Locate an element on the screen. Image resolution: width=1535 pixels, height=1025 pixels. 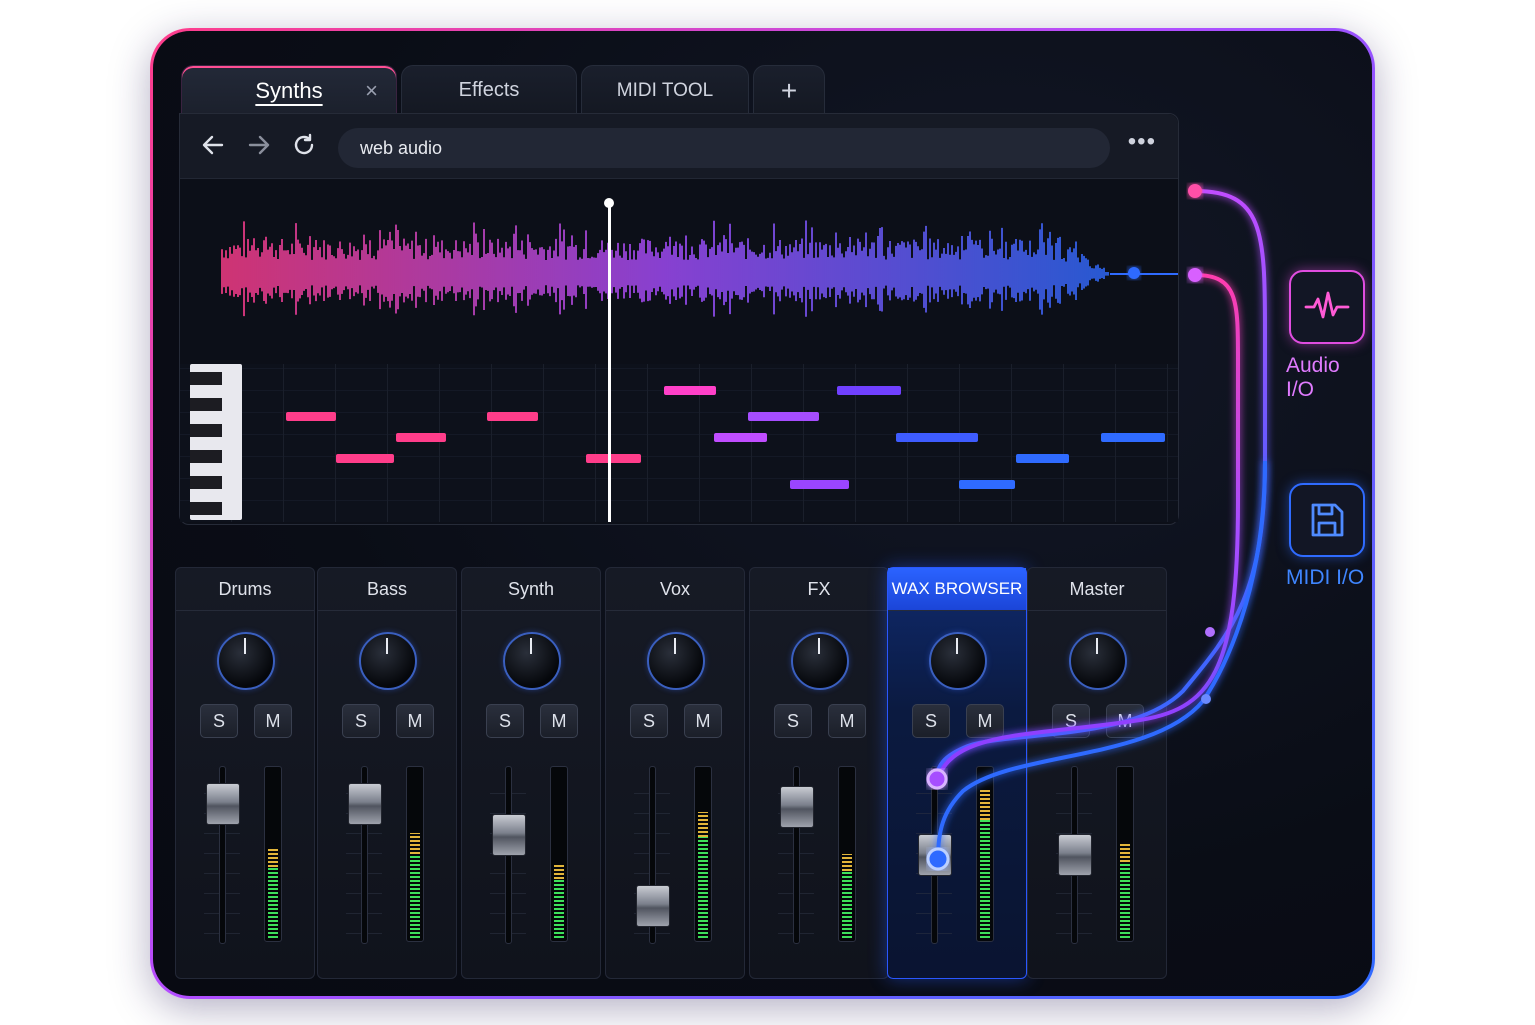
waveform-icon is located at coordinates (1327, 305).